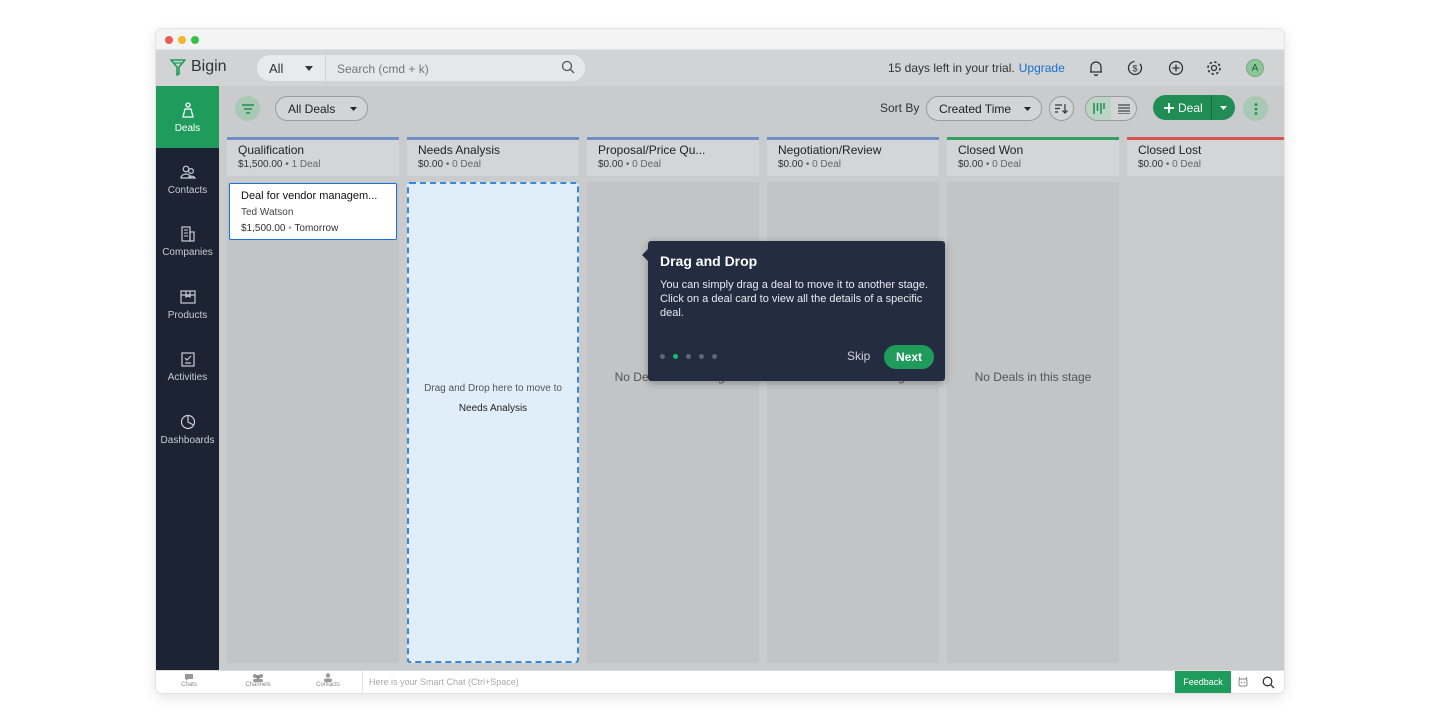 The width and height of the screenshot is (1440, 722). I want to click on sidebar-item-label: Deals, so click(187, 128).